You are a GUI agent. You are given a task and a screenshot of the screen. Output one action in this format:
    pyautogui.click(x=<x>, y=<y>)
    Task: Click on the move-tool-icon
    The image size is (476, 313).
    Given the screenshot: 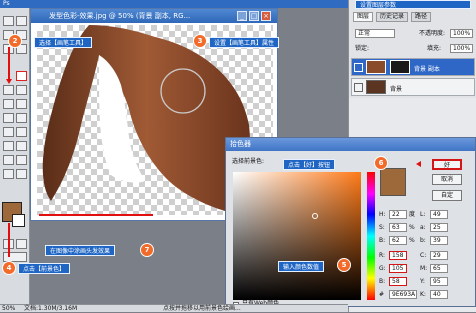 What is the action you would take?
    pyautogui.click(x=21, y=21)
    